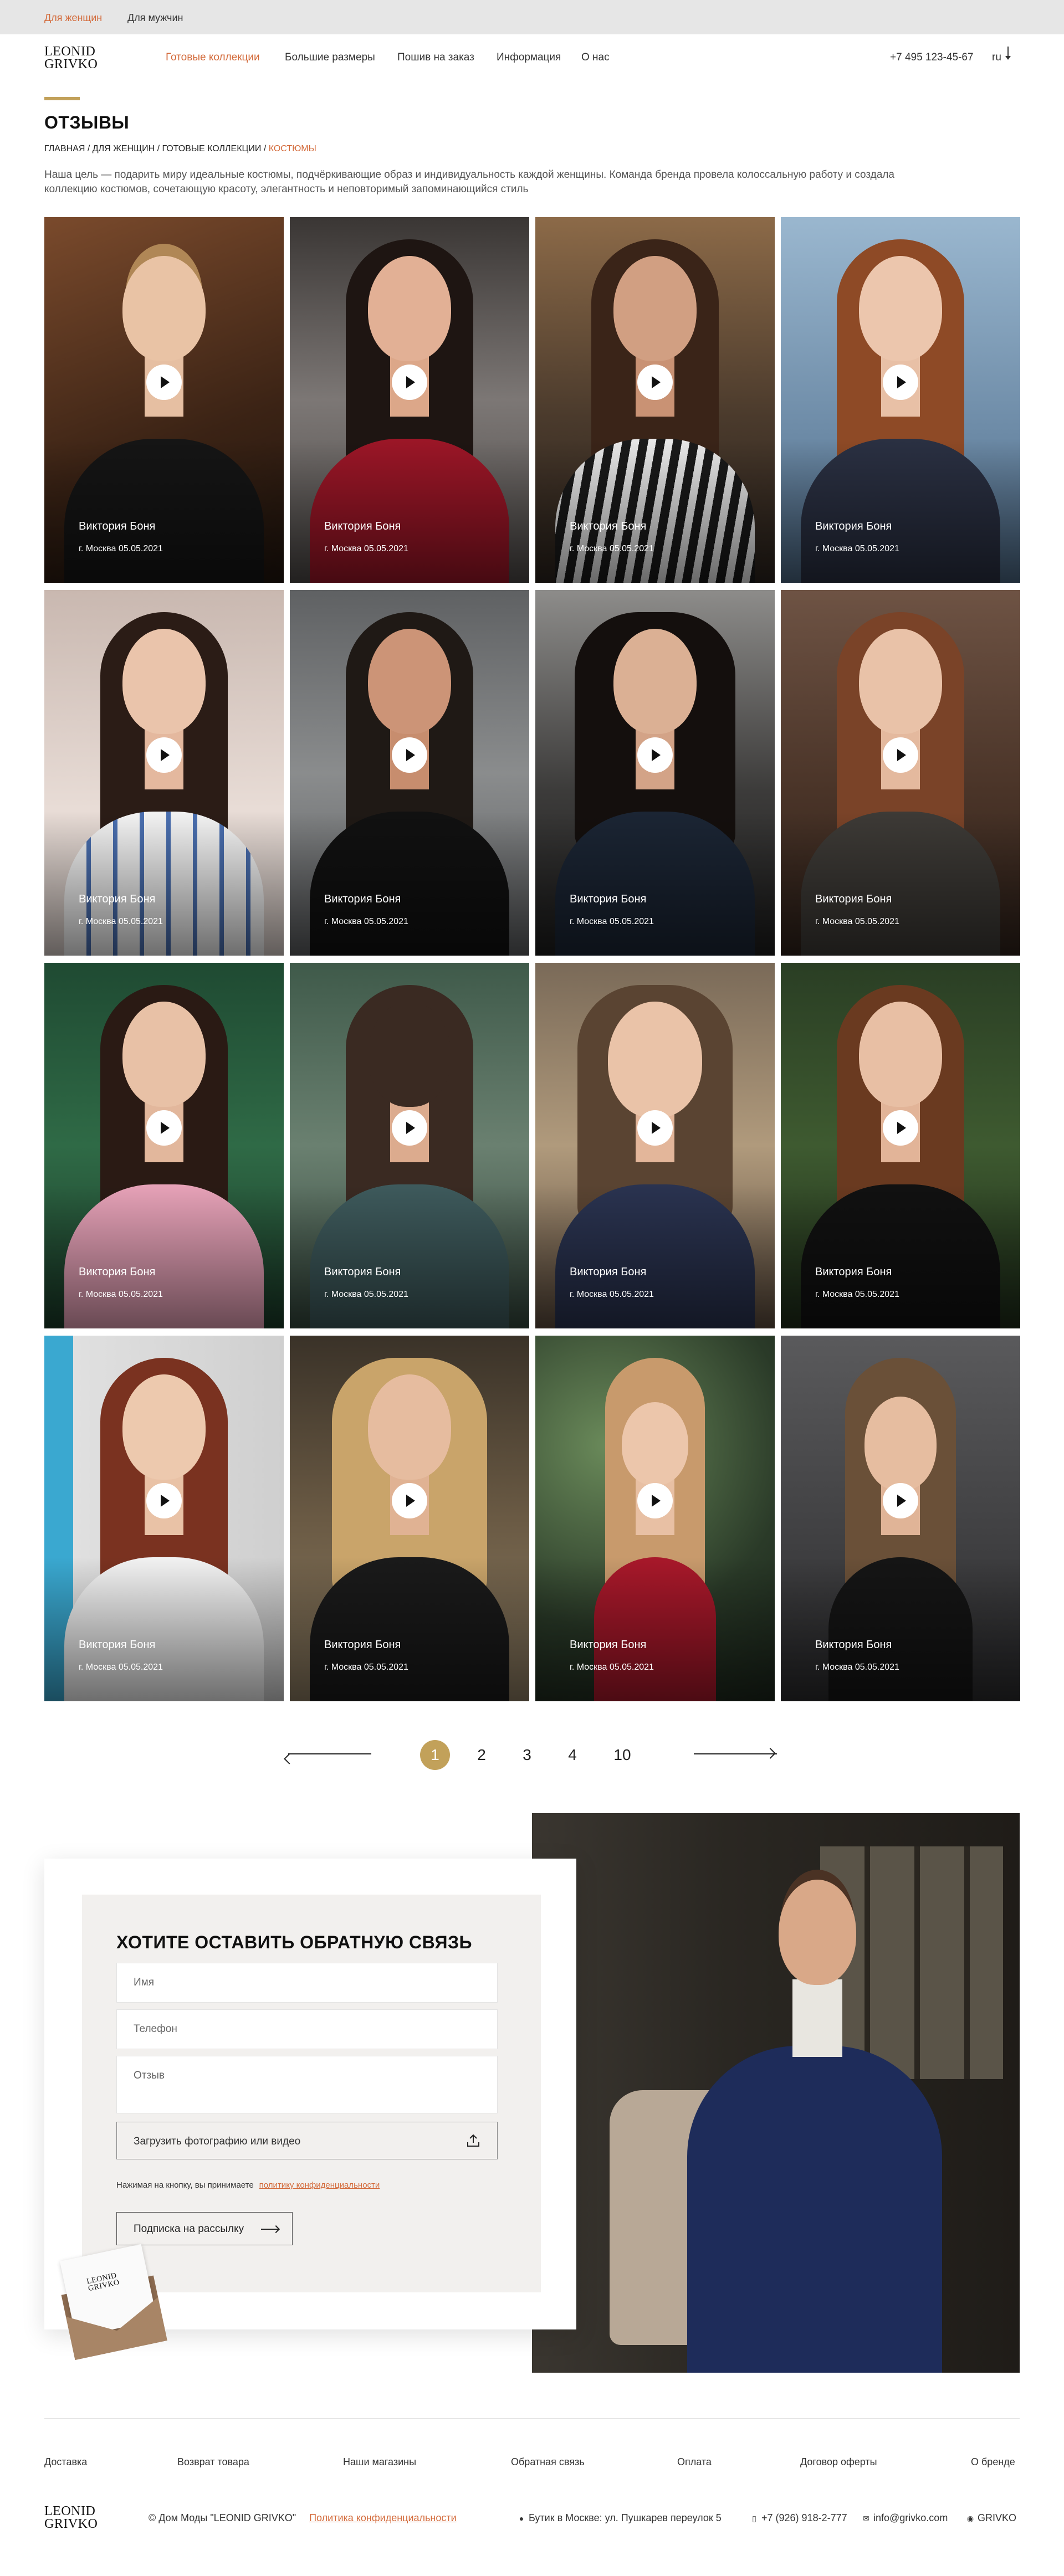 This screenshot has height=2576, width=1064. What do you see at coordinates (307, 2084) in the screenshot?
I see `review-textarea: Отзыв` at bounding box center [307, 2084].